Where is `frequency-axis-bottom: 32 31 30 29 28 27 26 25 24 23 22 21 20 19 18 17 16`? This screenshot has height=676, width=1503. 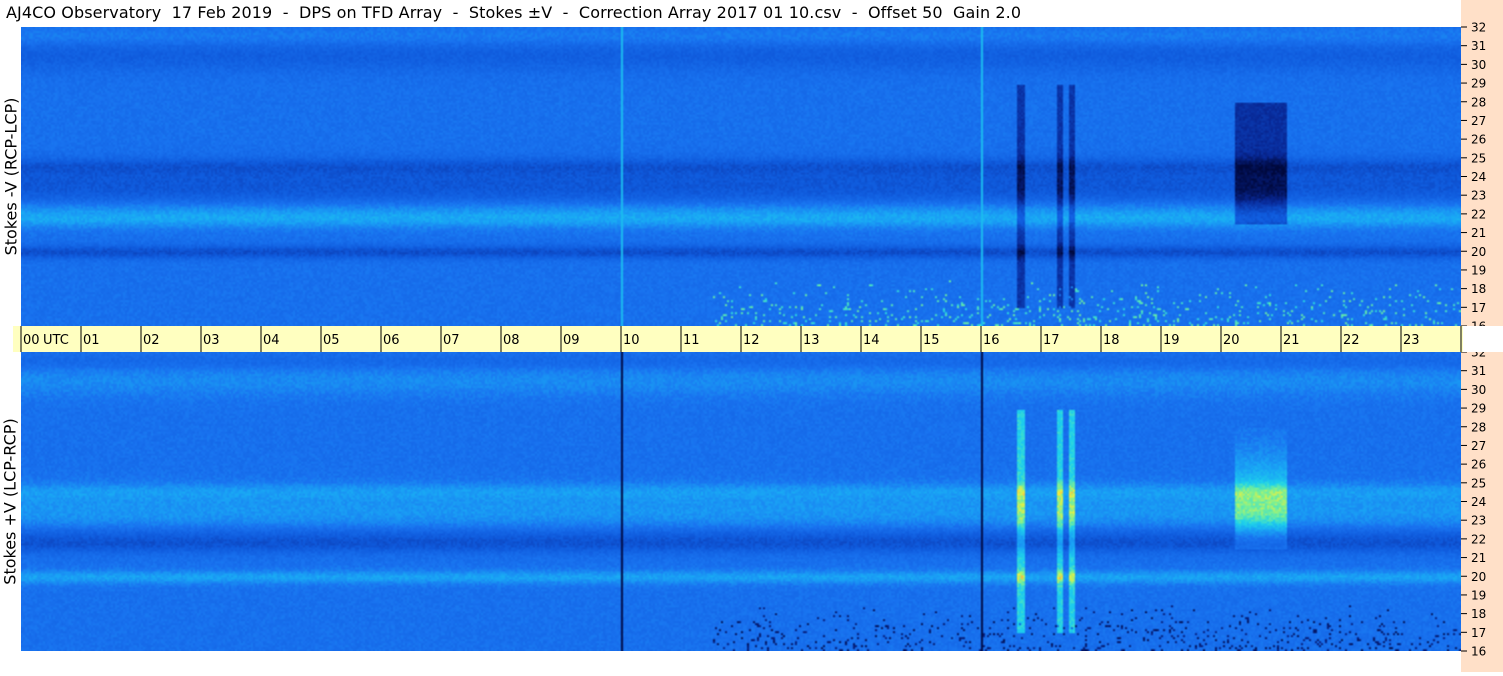
frequency-axis-bottom: 32 31 30 29 28 27 26 25 24 23 22 21 20 19 18 17 16 is located at coordinates (1482, 509).